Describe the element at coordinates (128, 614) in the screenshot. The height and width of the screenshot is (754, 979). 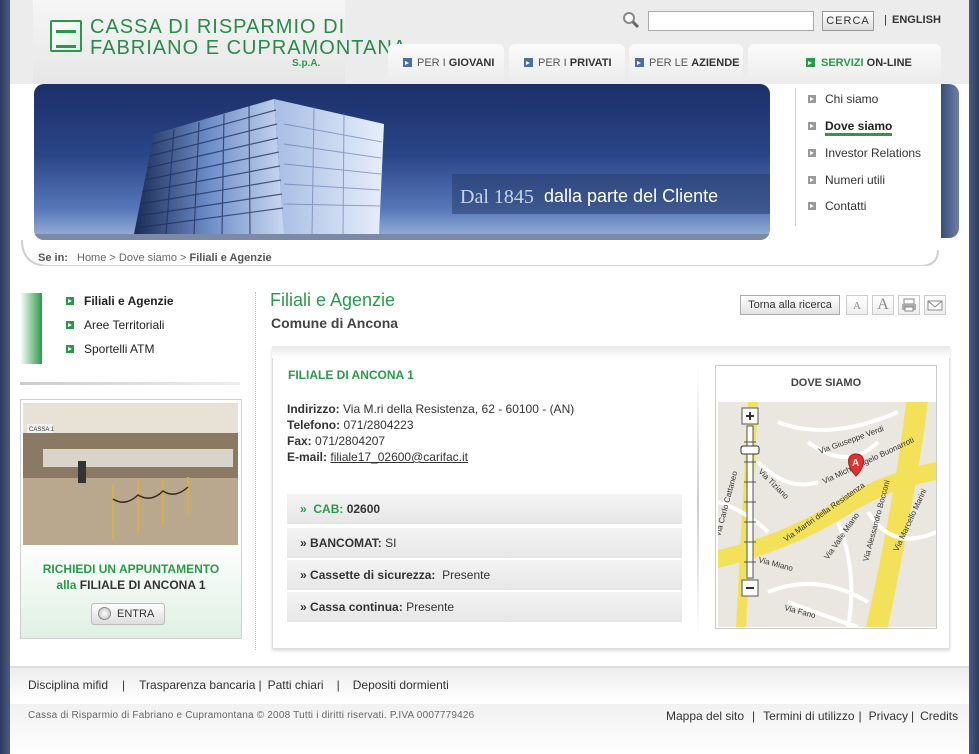
I see `entra-button: ENTRA` at that location.